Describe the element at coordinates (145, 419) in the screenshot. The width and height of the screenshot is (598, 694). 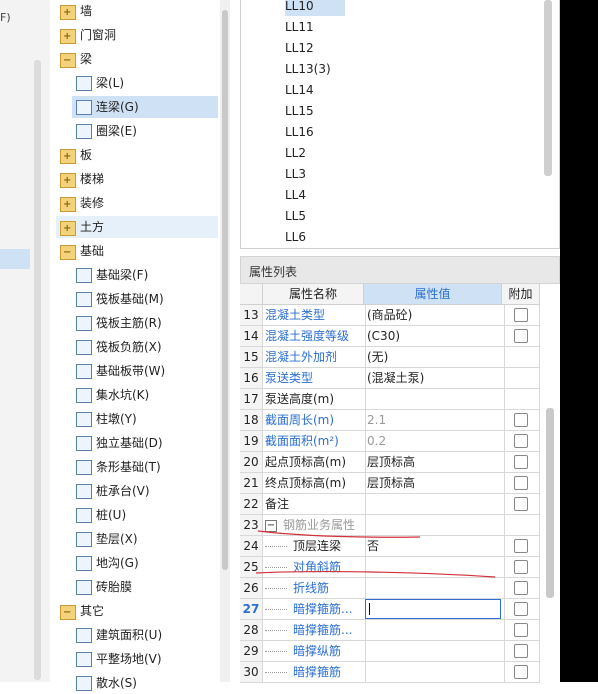
I see `tree-item: 柱墩(Y)` at that location.